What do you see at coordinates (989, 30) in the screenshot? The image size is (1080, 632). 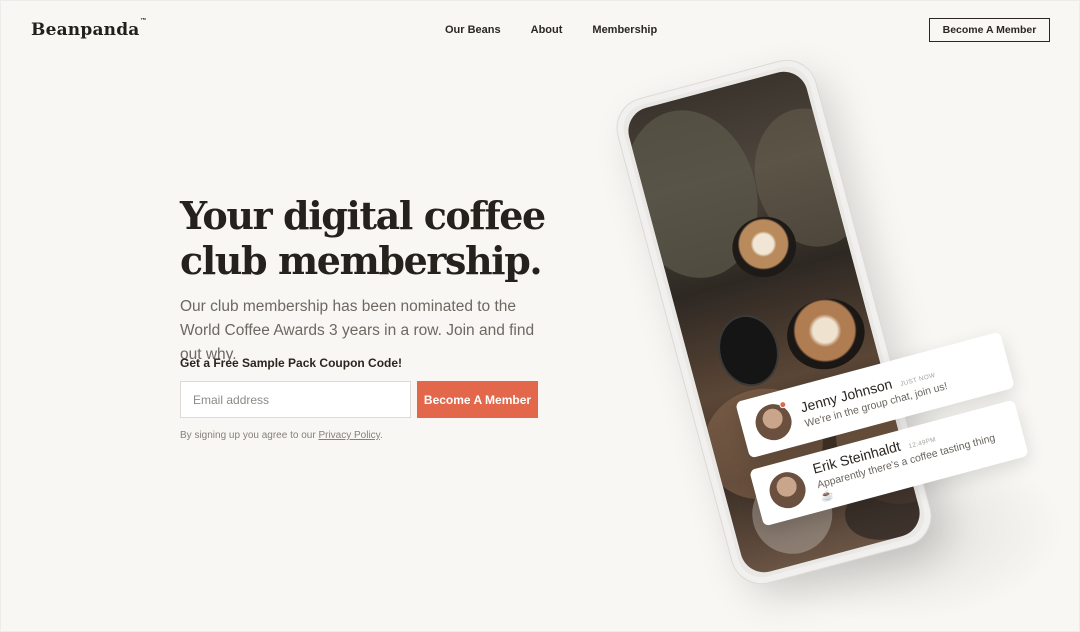 I see `header-become-member-button: Become A Member` at bounding box center [989, 30].